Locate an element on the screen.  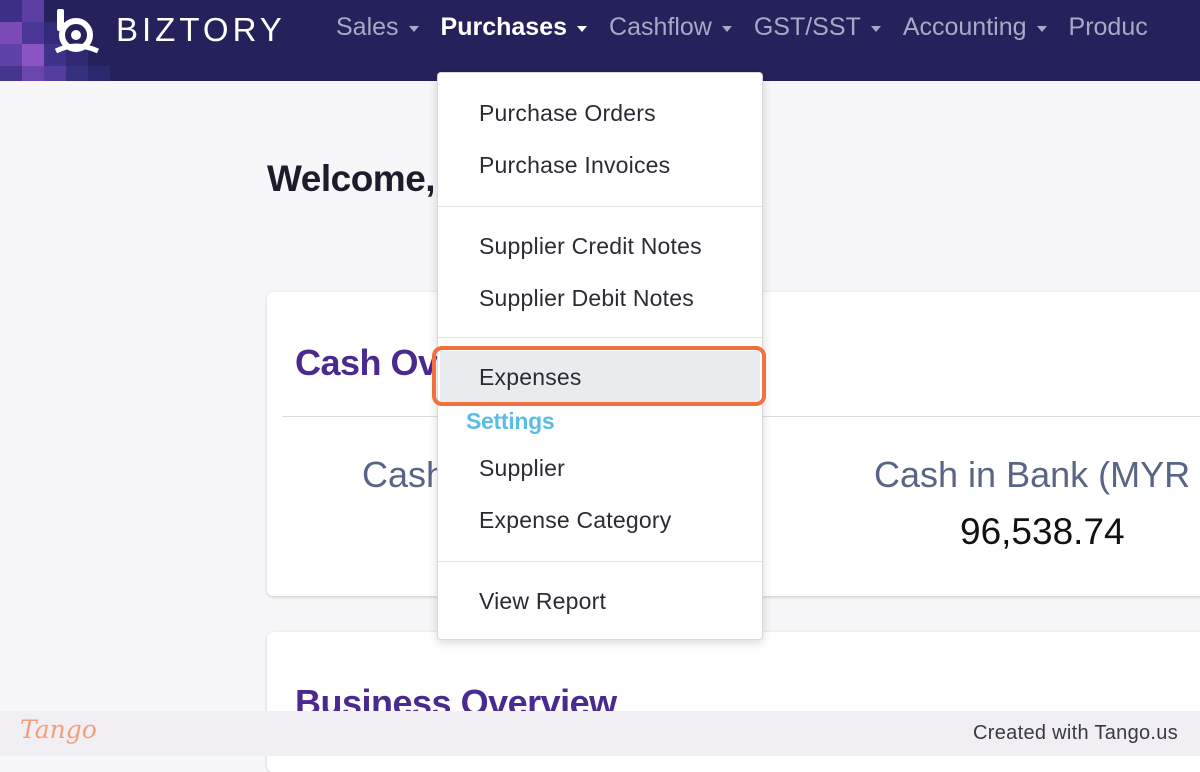
menu-item-supplier-debit-notes: Supplier Debit Notes is located at coordinates (586, 298).